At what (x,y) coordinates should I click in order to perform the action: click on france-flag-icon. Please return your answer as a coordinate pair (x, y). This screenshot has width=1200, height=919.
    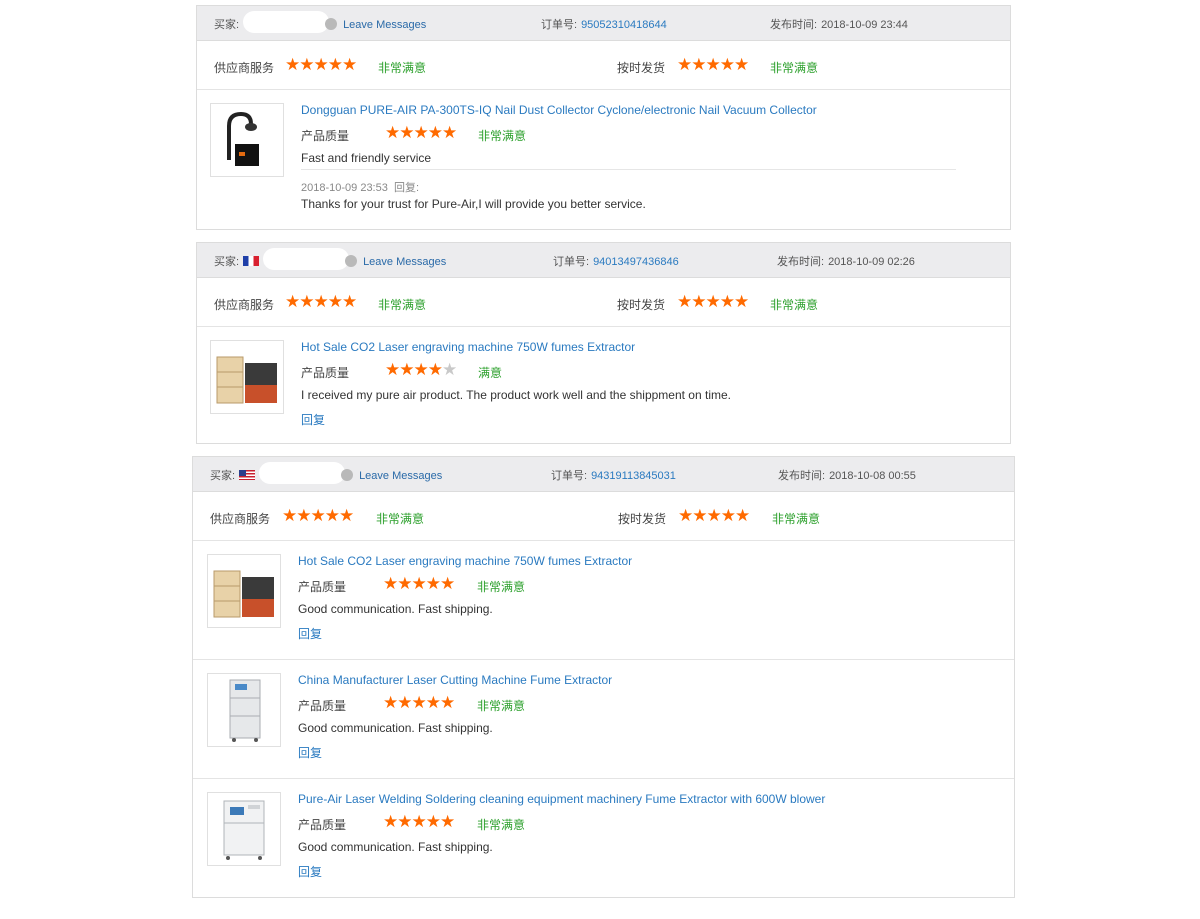
    Looking at the image, I should click on (251, 261).